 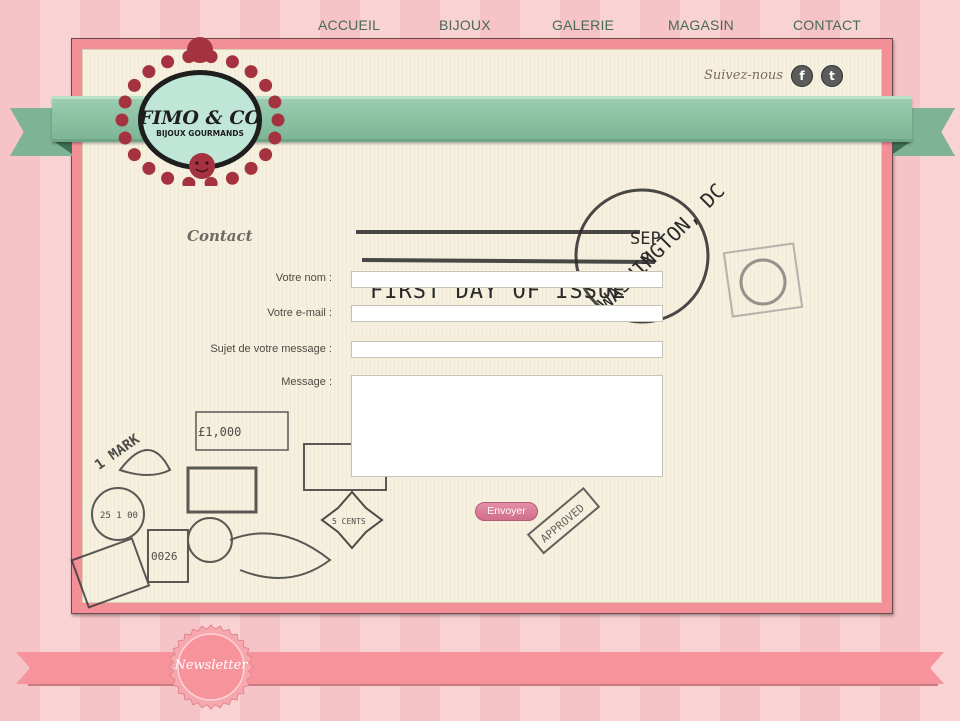 What do you see at coordinates (507, 426) in the screenshot?
I see `message-textarea` at bounding box center [507, 426].